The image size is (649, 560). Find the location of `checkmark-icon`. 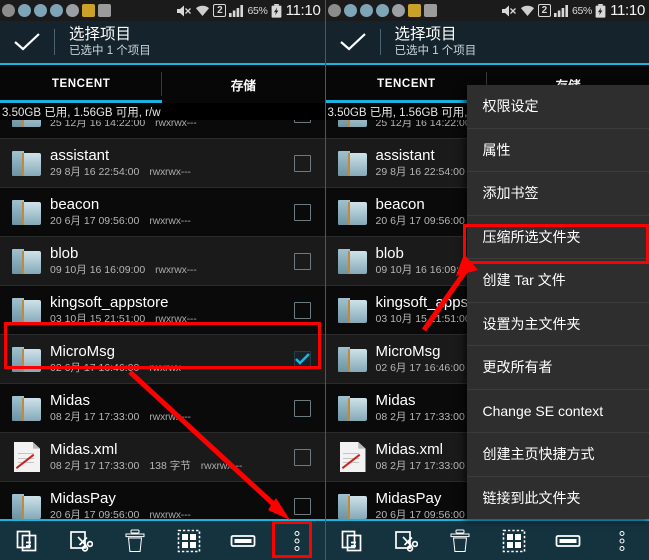

checkmark-icon is located at coordinates (27, 42).